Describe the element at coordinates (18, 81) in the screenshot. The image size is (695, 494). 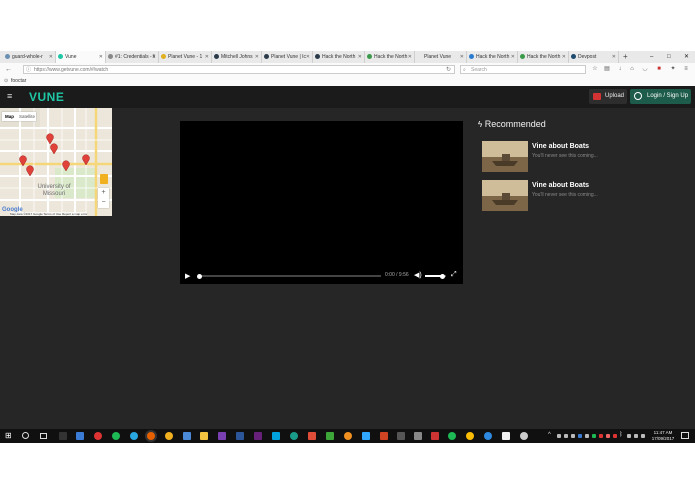
I see `bookmark-item: fooctar` at that location.